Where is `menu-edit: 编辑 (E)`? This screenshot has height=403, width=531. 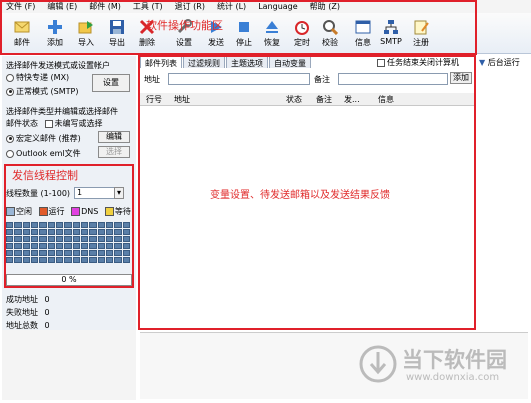 menu-edit: 编辑 (E) is located at coordinates (62, 6).